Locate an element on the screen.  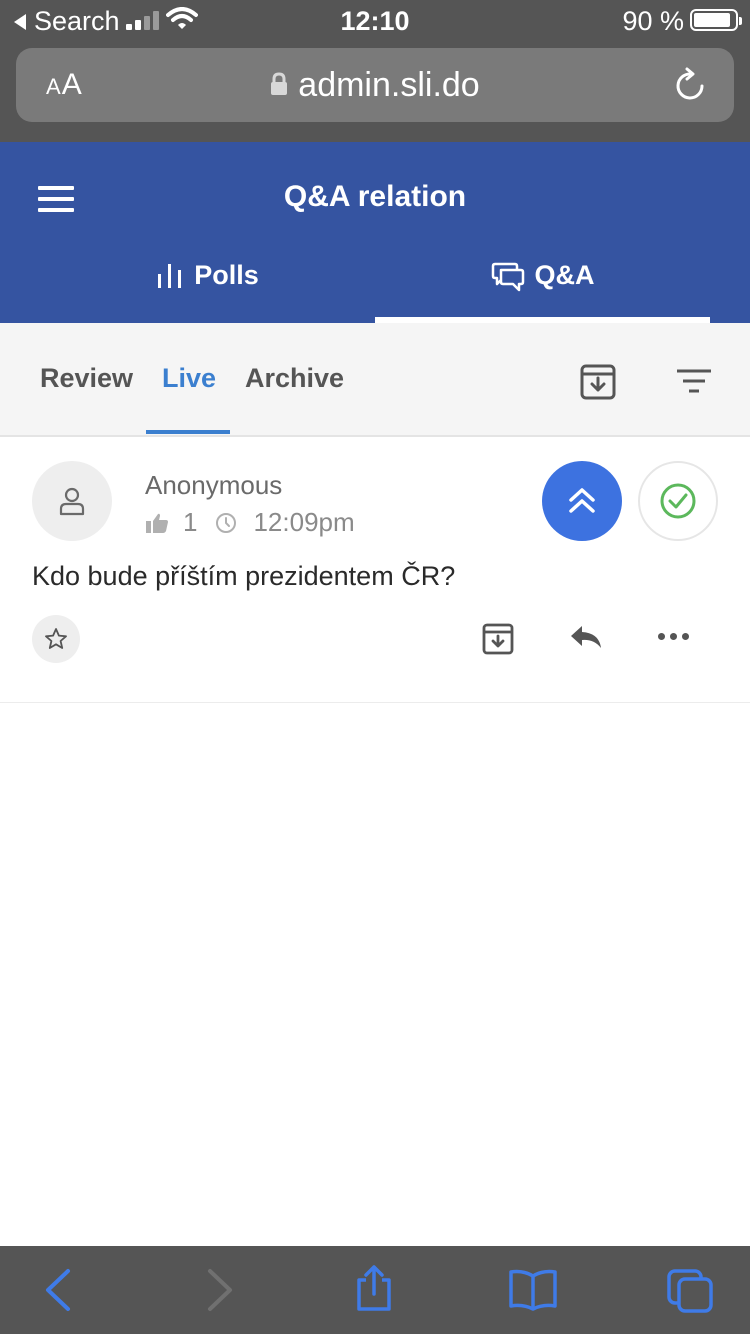
browser-top-chrome: Search 12:10 90 % AA admin.sli.do is located at coordinates (375, 71).